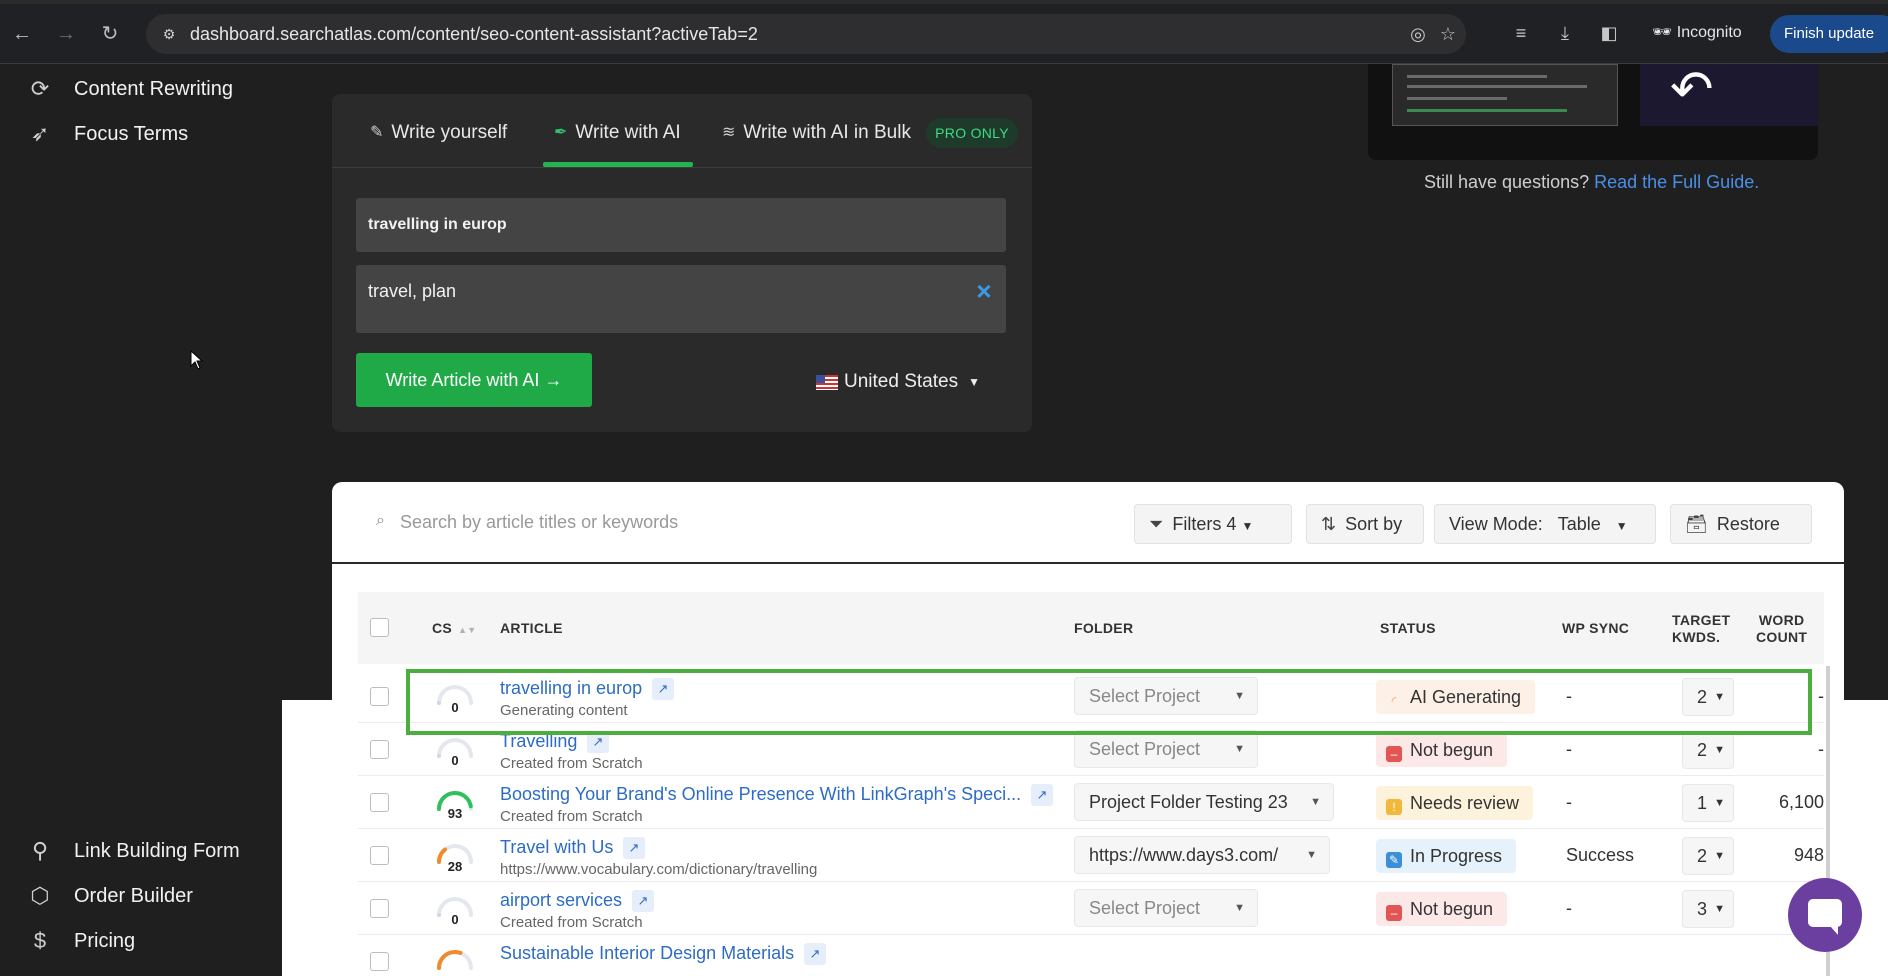 The width and height of the screenshot is (1888, 976). What do you see at coordinates (438, 142) in the screenshot?
I see `tab-write-yourself: ✎ Write yourself` at bounding box center [438, 142].